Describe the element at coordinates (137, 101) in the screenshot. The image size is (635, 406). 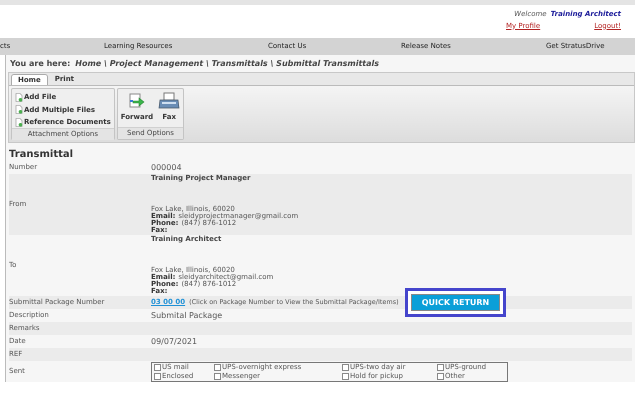
I see `forward-icon` at that location.